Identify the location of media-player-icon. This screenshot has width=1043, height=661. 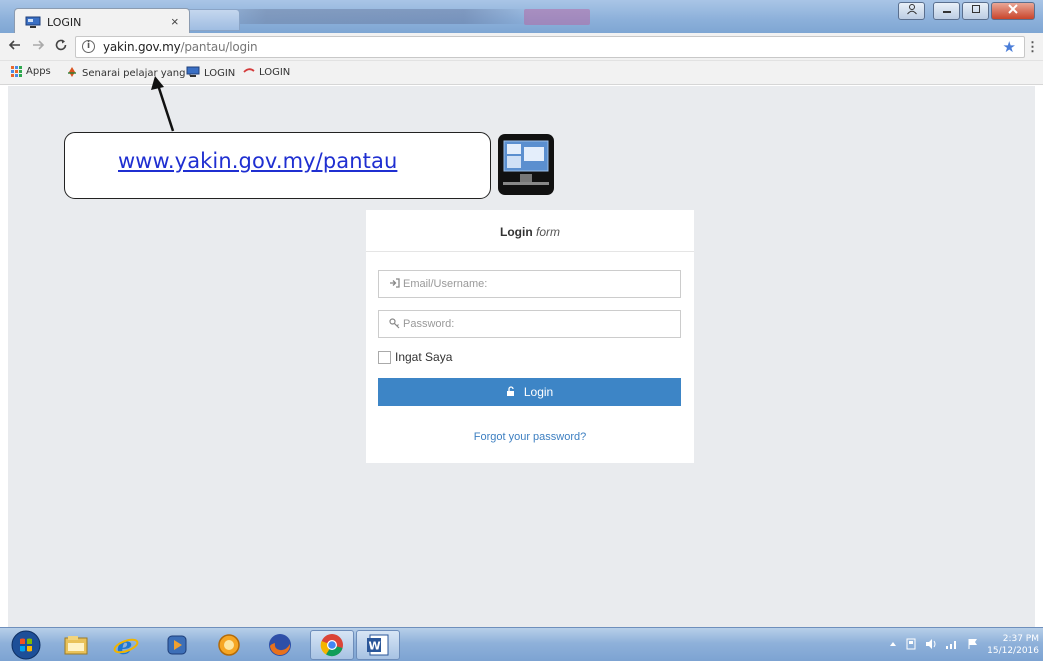
(177, 645).